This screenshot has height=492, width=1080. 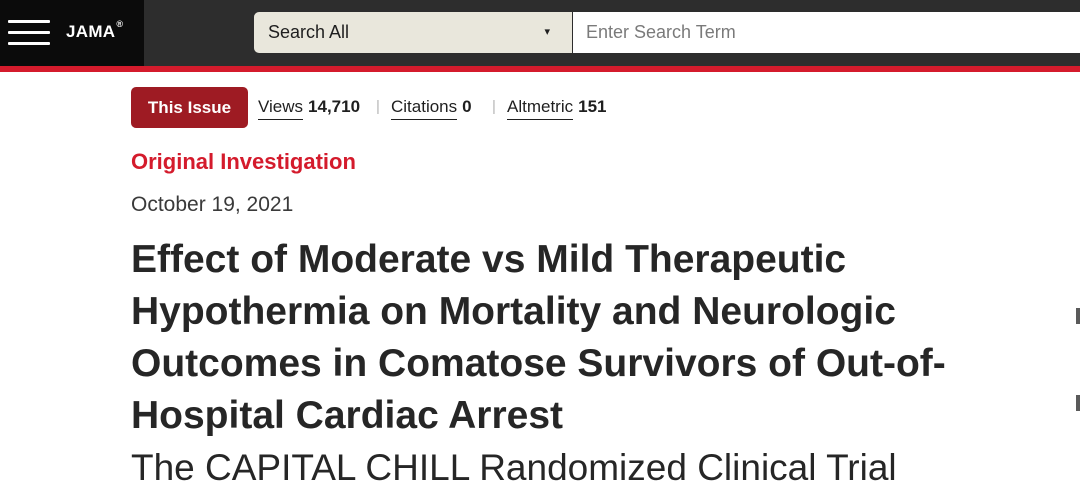 I want to click on search-scope-select: Search All ▾, so click(x=413, y=32).